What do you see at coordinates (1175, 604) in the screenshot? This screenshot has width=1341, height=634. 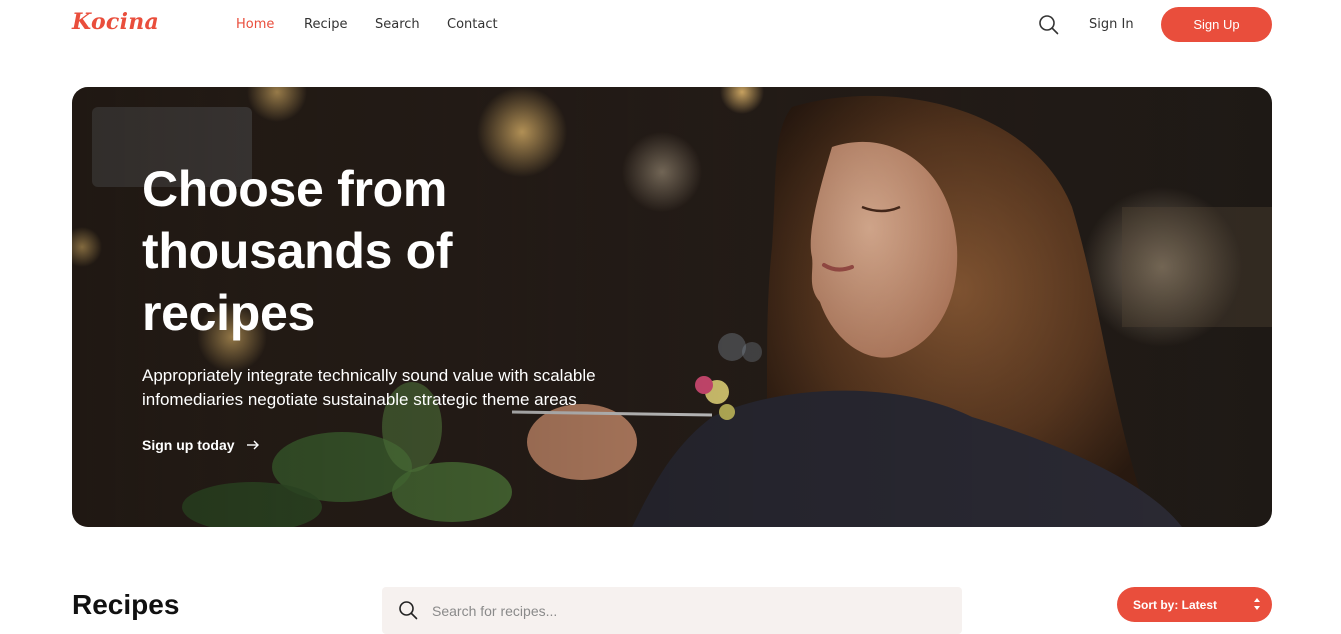 I see `sort-label: Sort by: Latest` at bounding box center [1175, 604].